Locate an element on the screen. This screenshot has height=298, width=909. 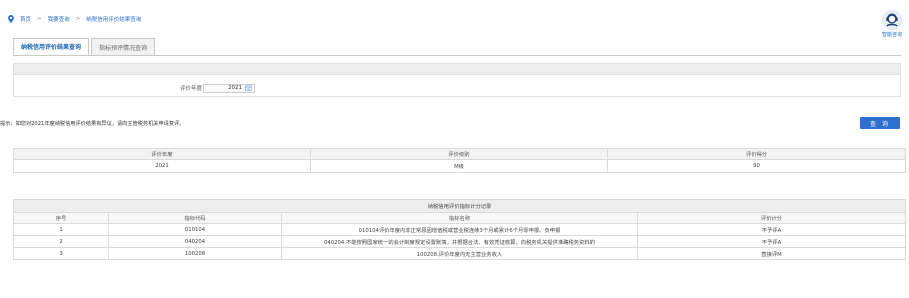
breadcrumb-home: 首页 is located at coordinates (25, 19).